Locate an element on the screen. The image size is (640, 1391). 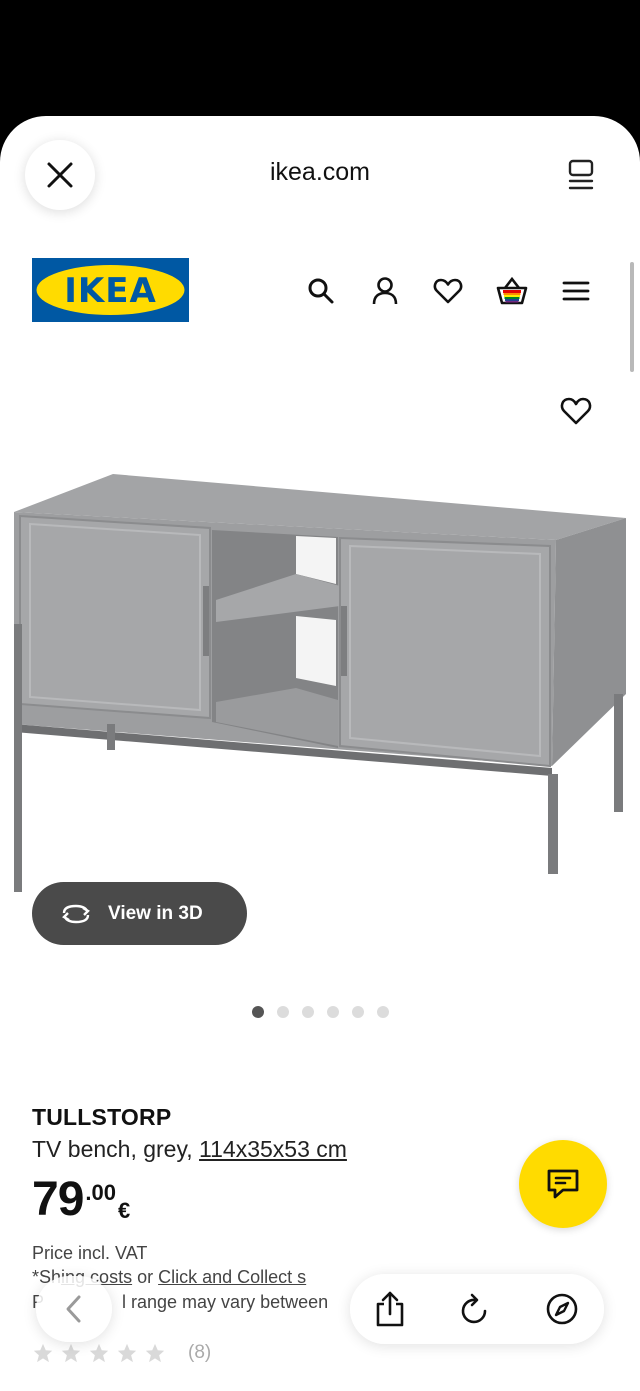
compass-icon is located at coordinates (562, 1309).